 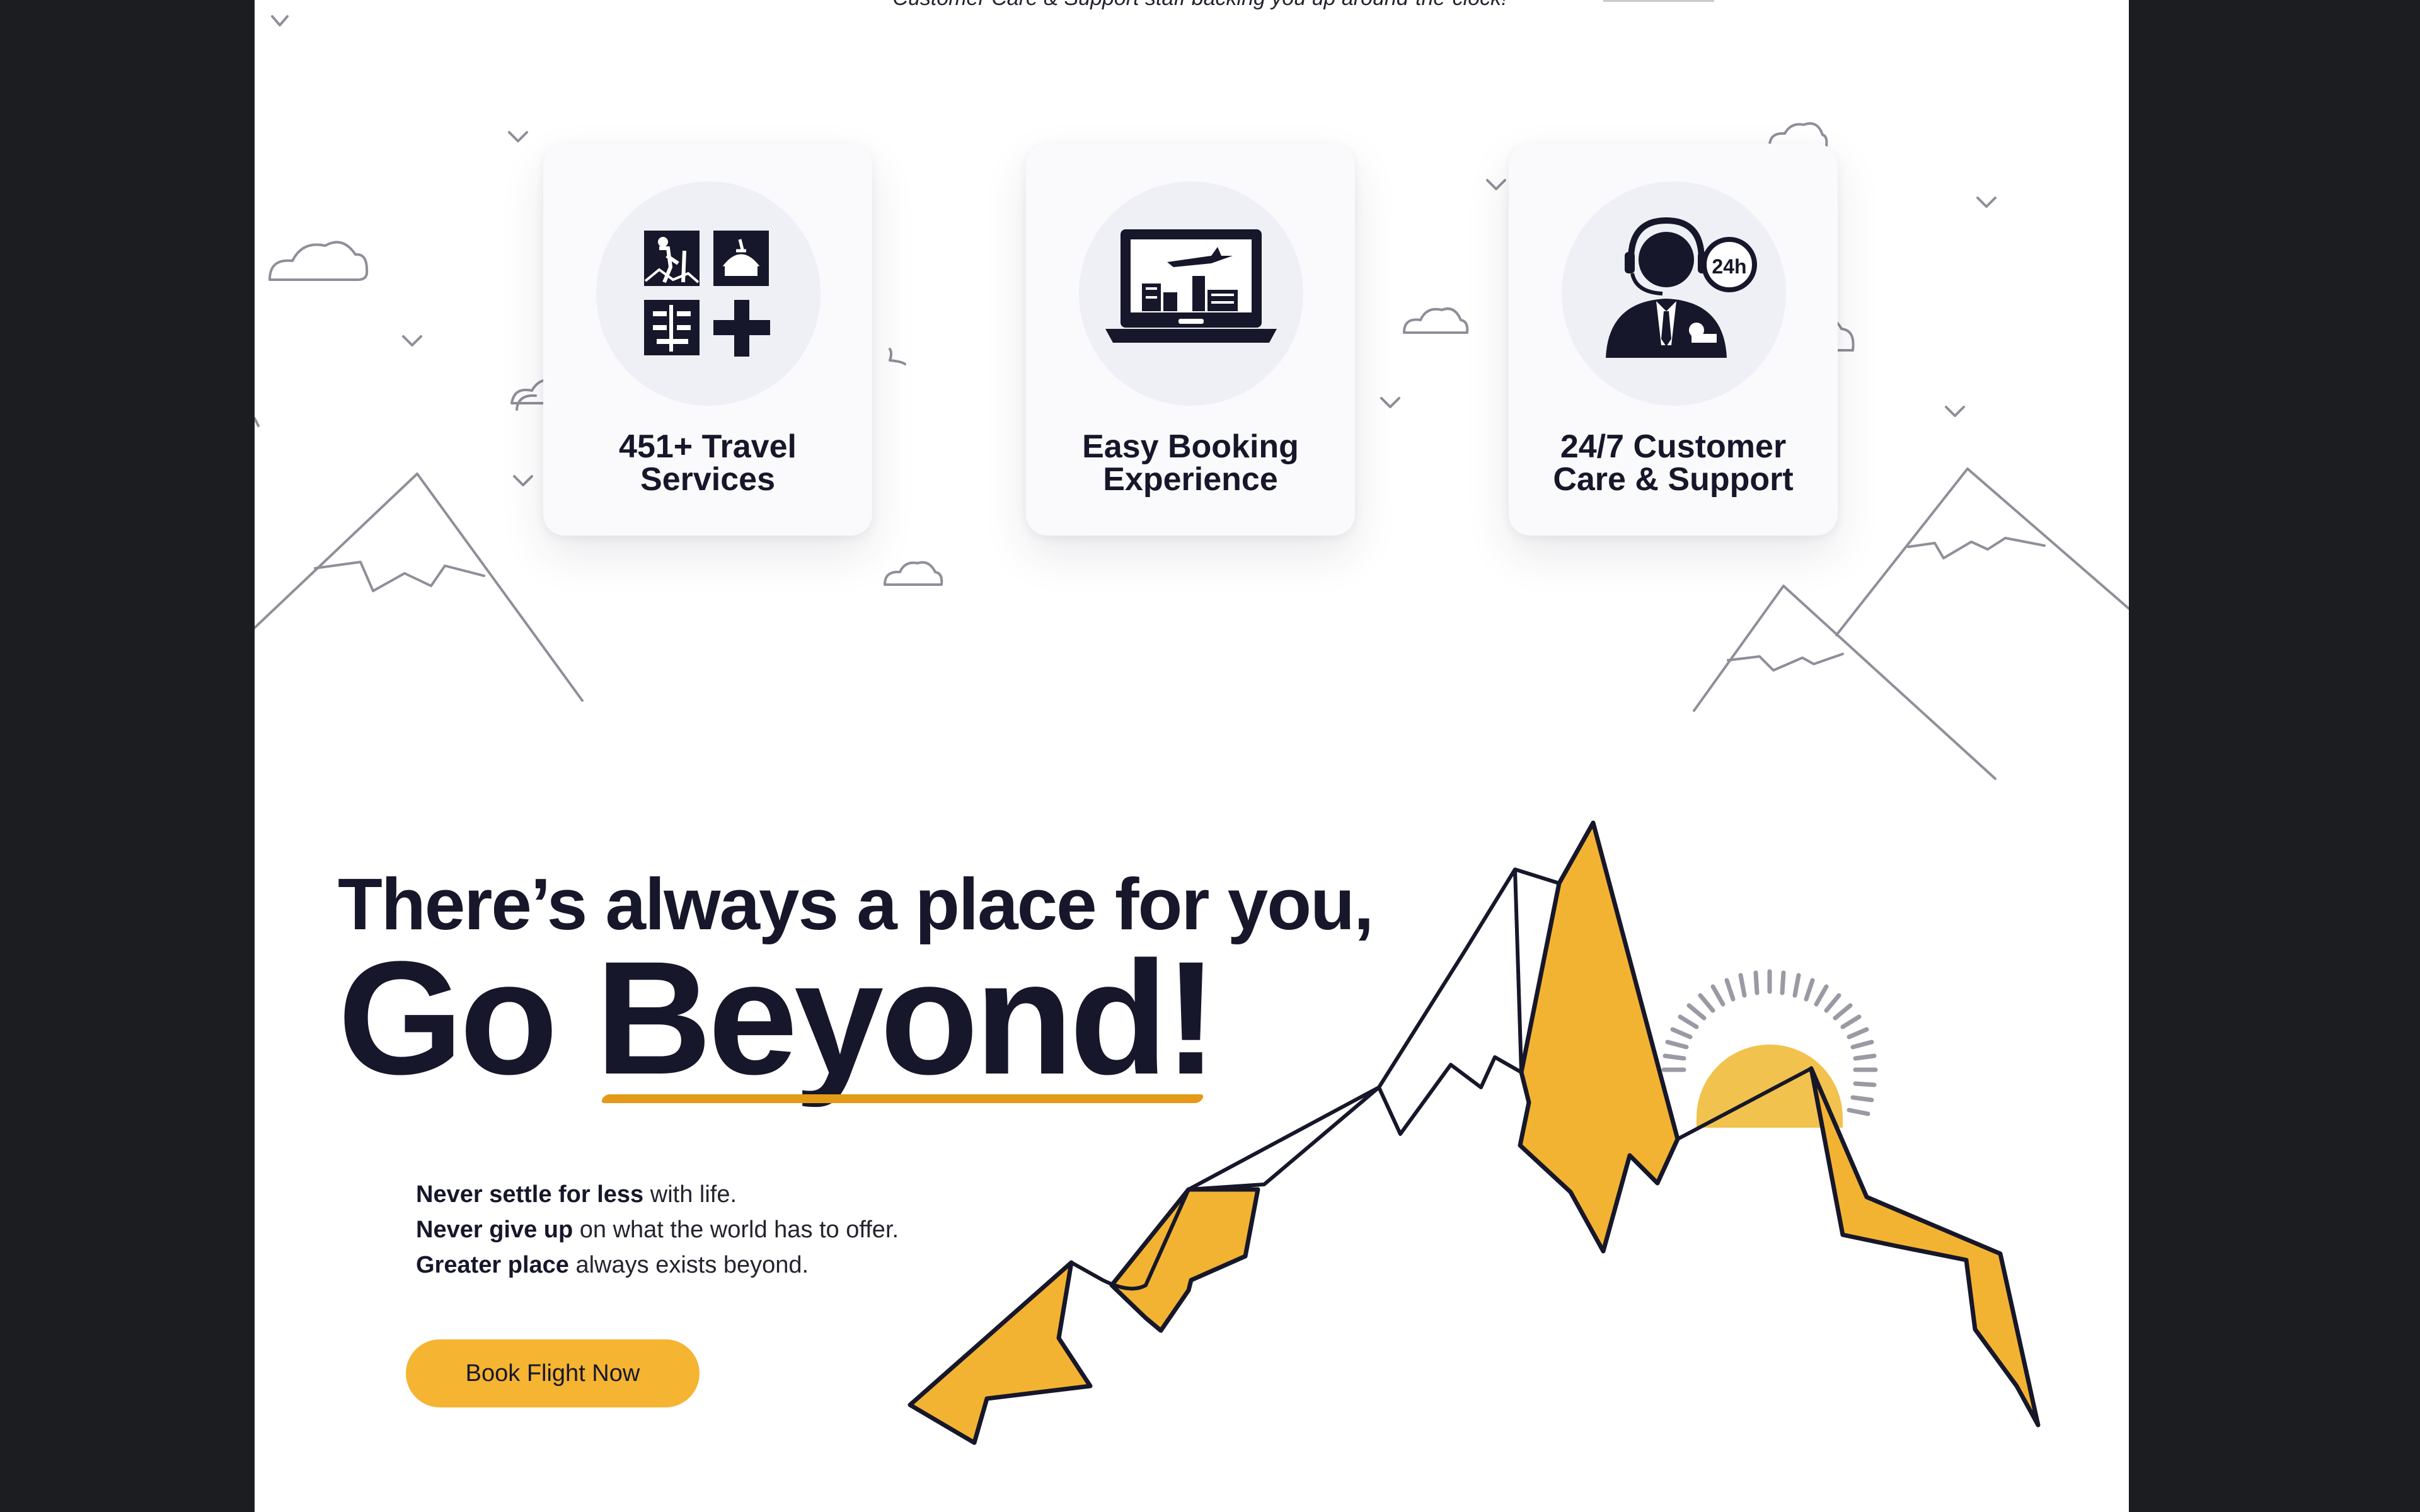 What do you see at coordinates (688, 1265) in the screenshot?
I see `tagline-text: always exists beyond.` at bounding box center [688, 1265].